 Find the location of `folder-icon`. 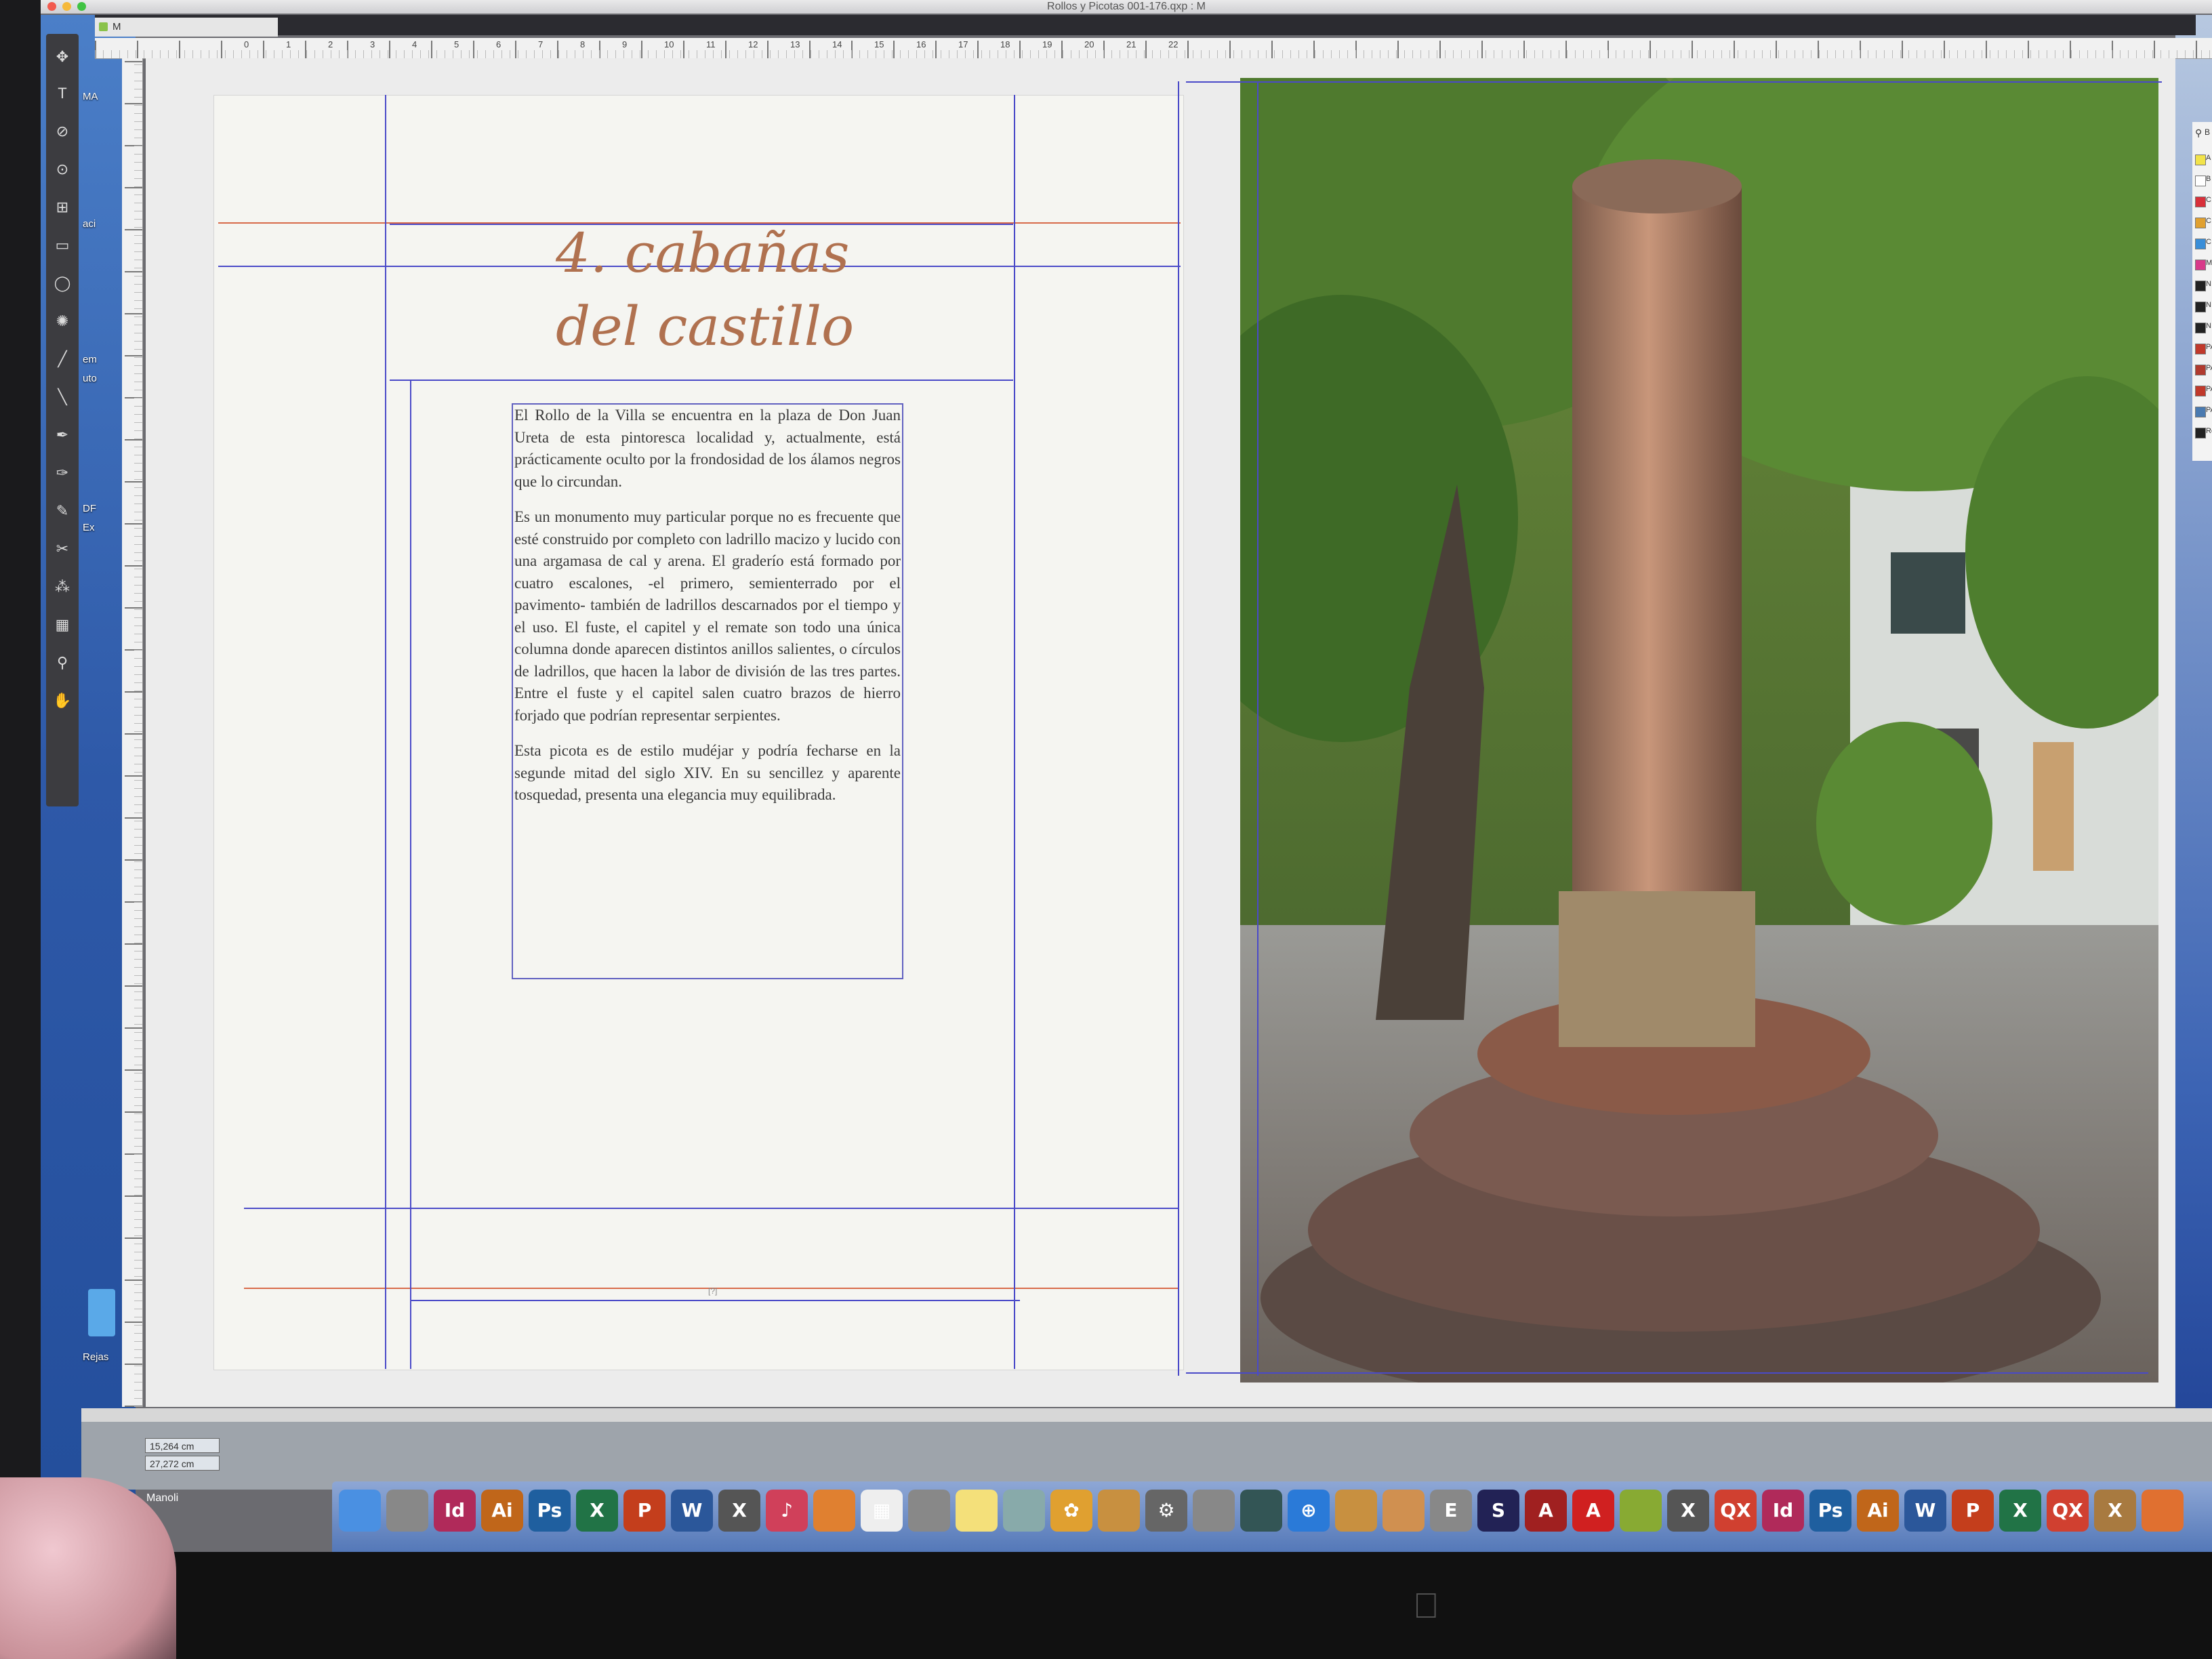

folder-icon is located at coordinates (101, 1313).